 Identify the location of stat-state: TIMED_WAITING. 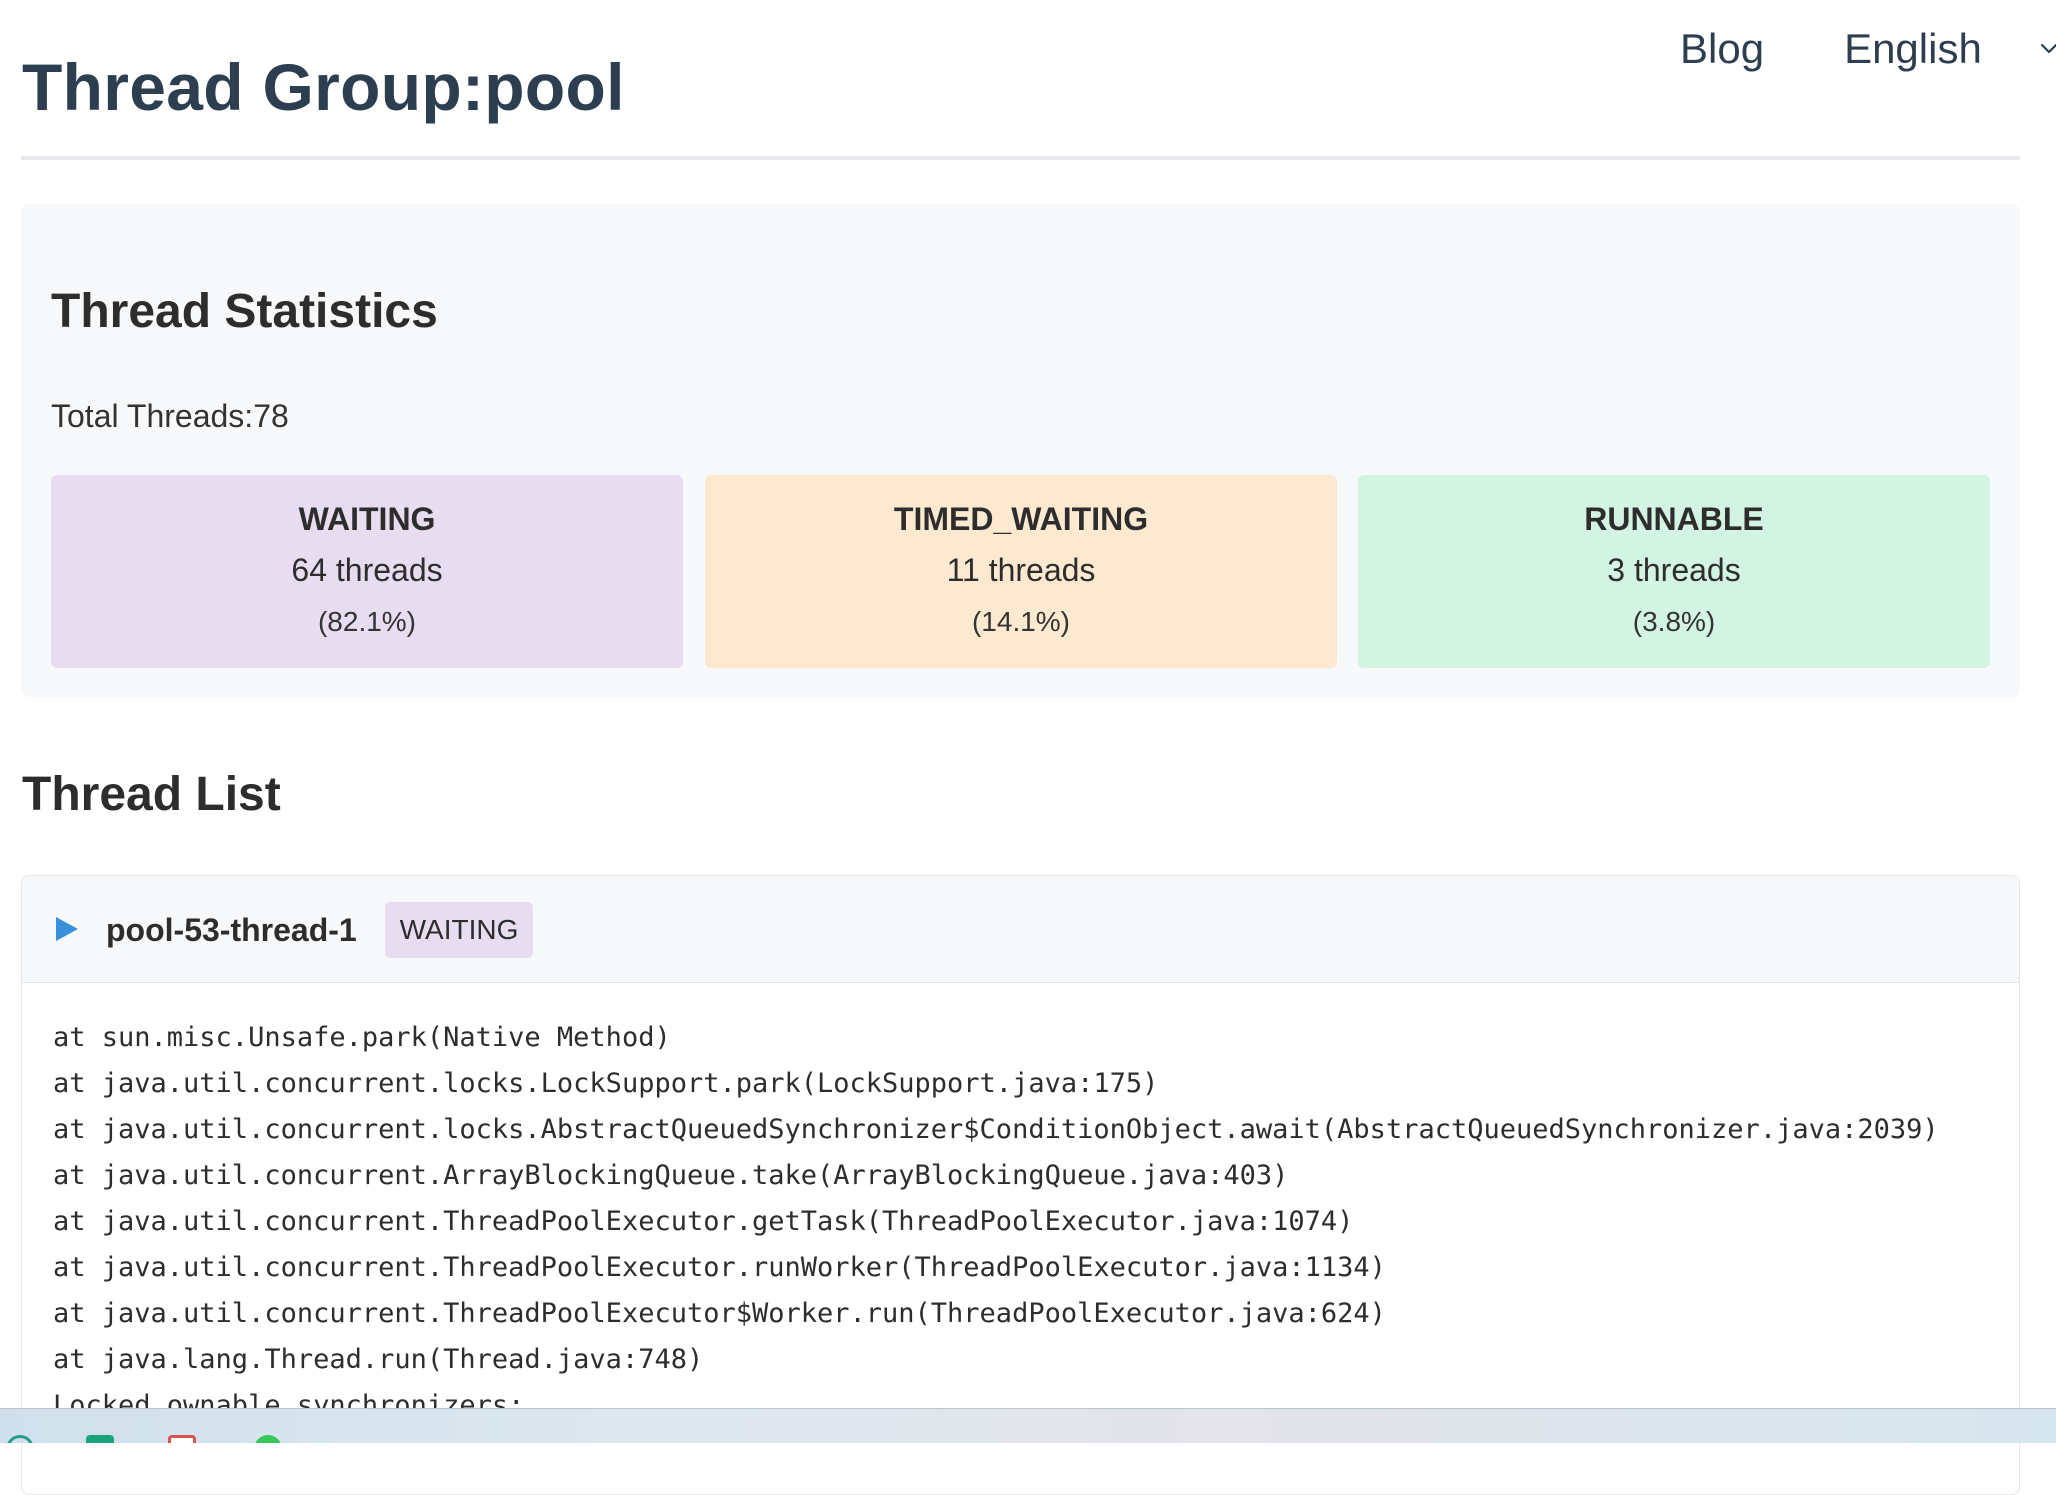
(1021, 519).